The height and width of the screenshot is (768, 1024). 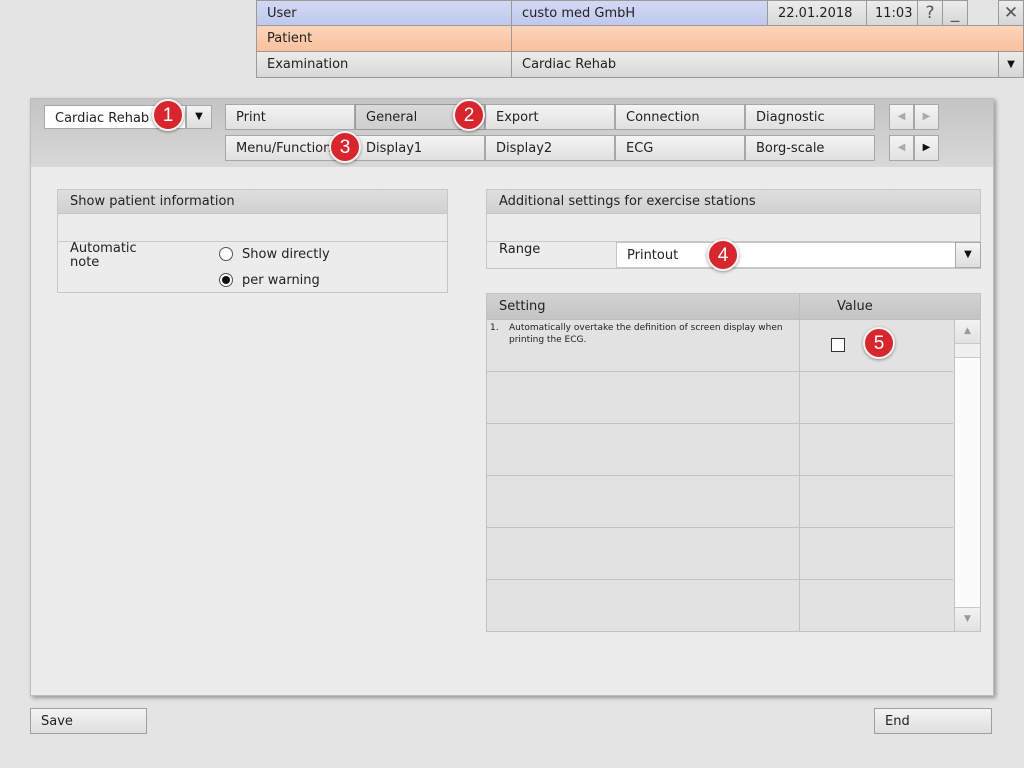 I want to click on user-label: User, so click(x=384, y=13).